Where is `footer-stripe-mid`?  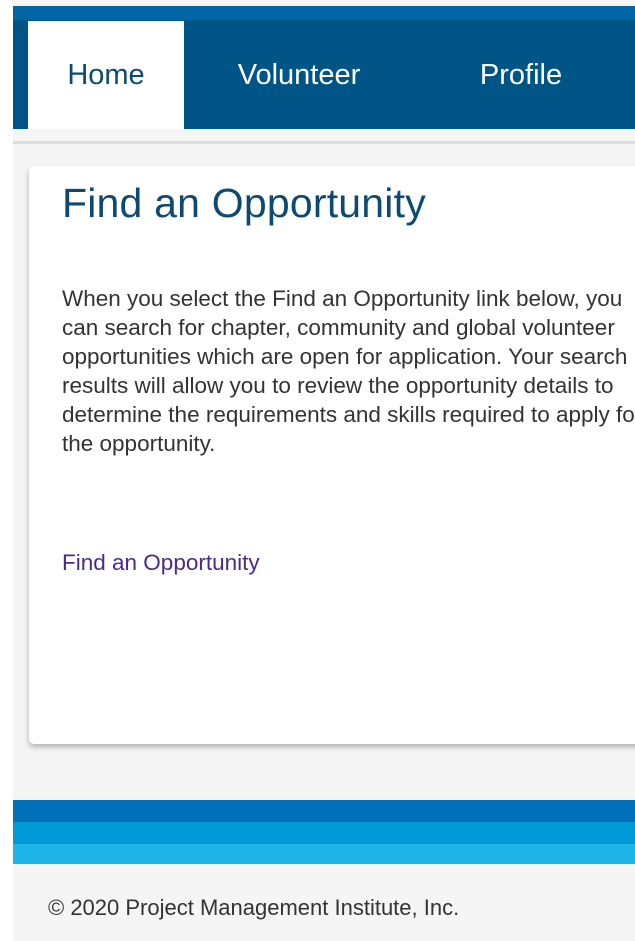 footer-stripe-mid is located at coordinates (324, 833).